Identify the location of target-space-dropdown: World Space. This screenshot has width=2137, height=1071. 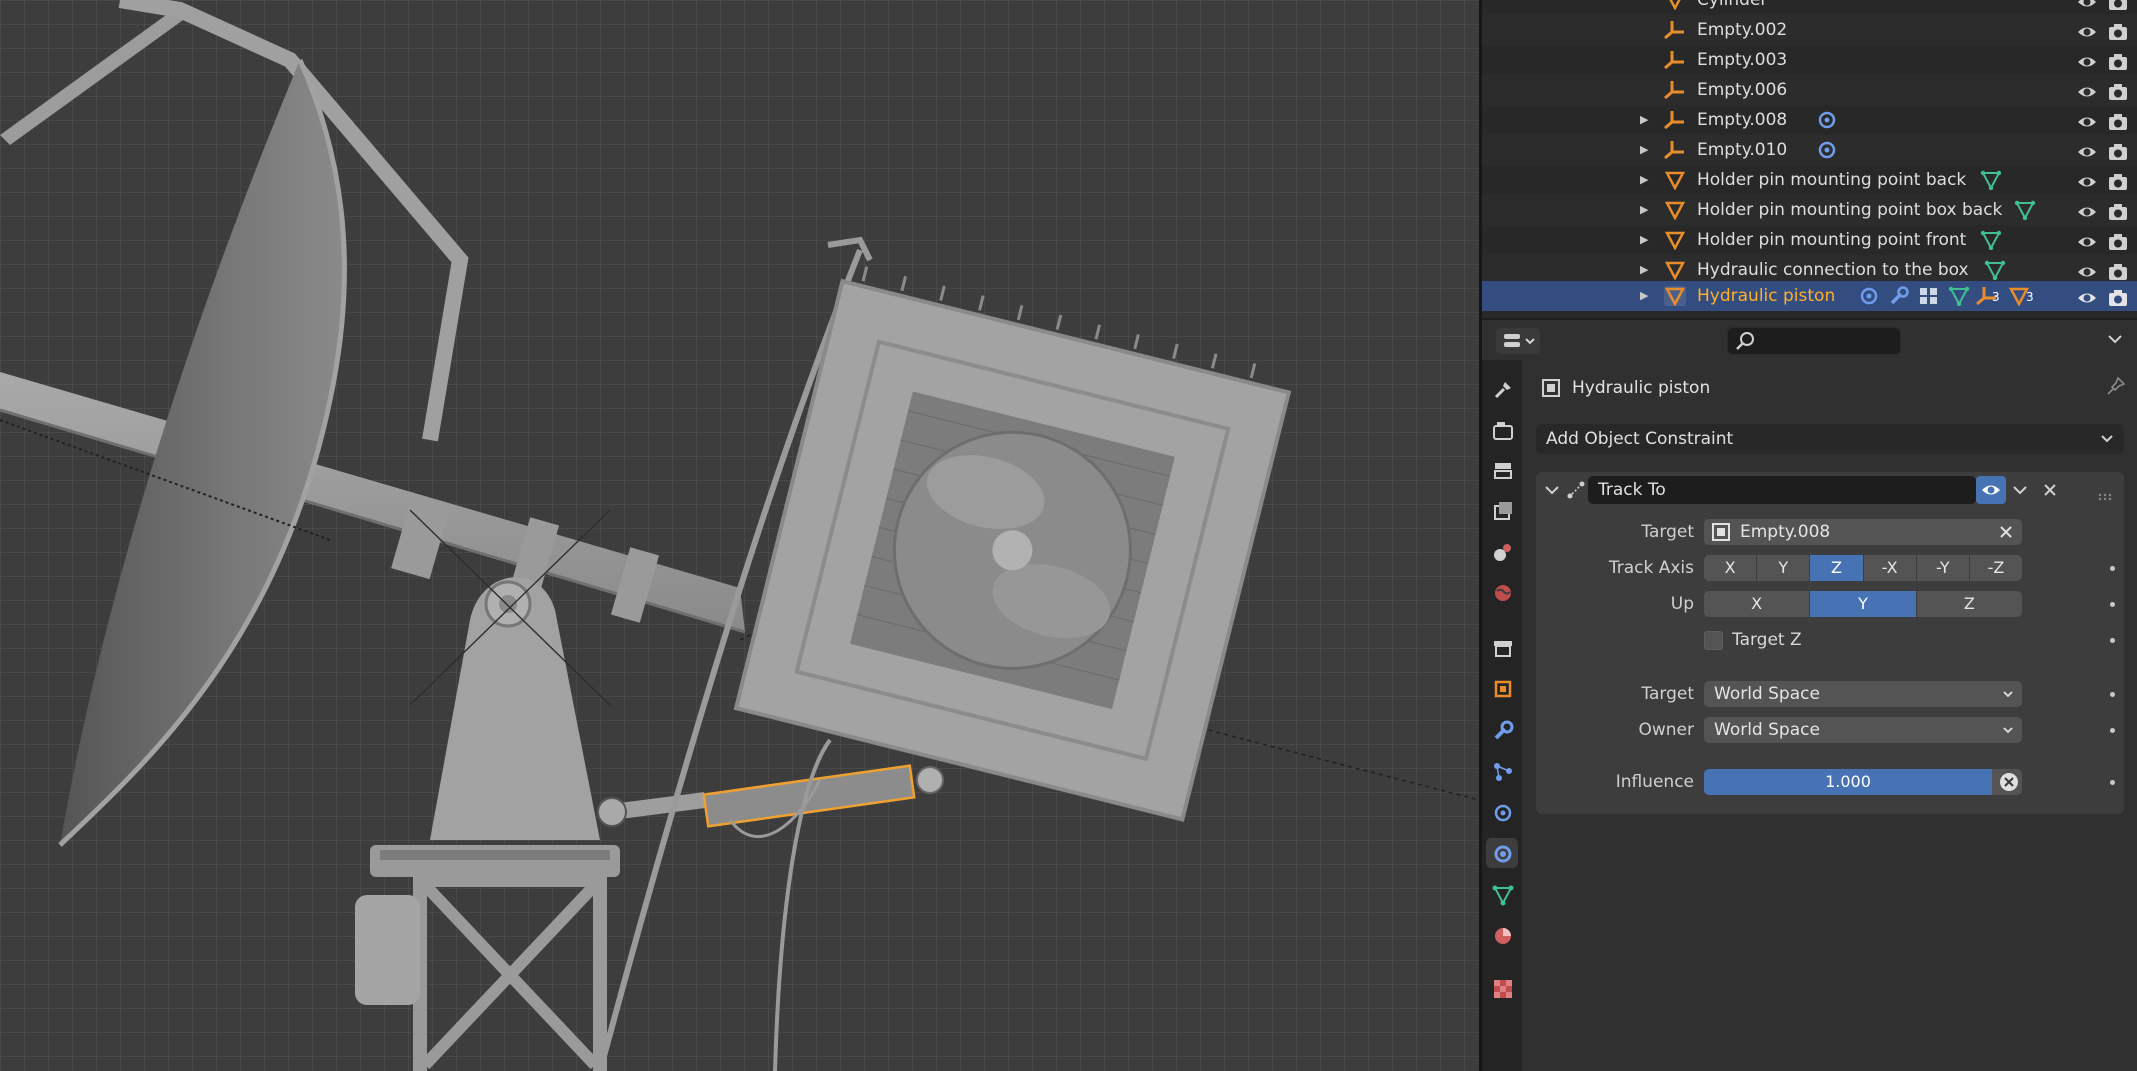
(1863, 694).